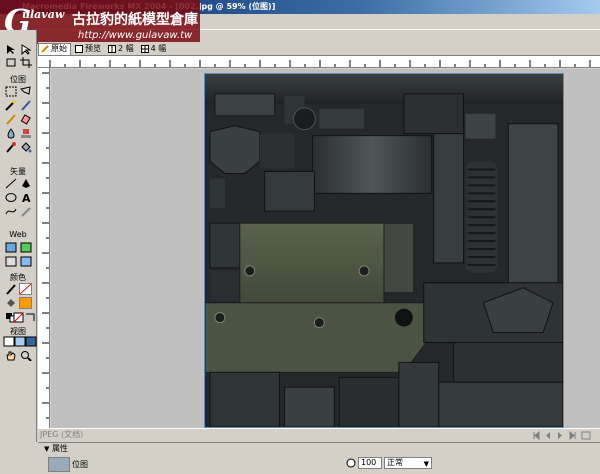 The width and height of the screenshot is (600, 474). Describe the element at coordinates (11, 183) in the screenshot. I see `line-tool-icon` at that location.